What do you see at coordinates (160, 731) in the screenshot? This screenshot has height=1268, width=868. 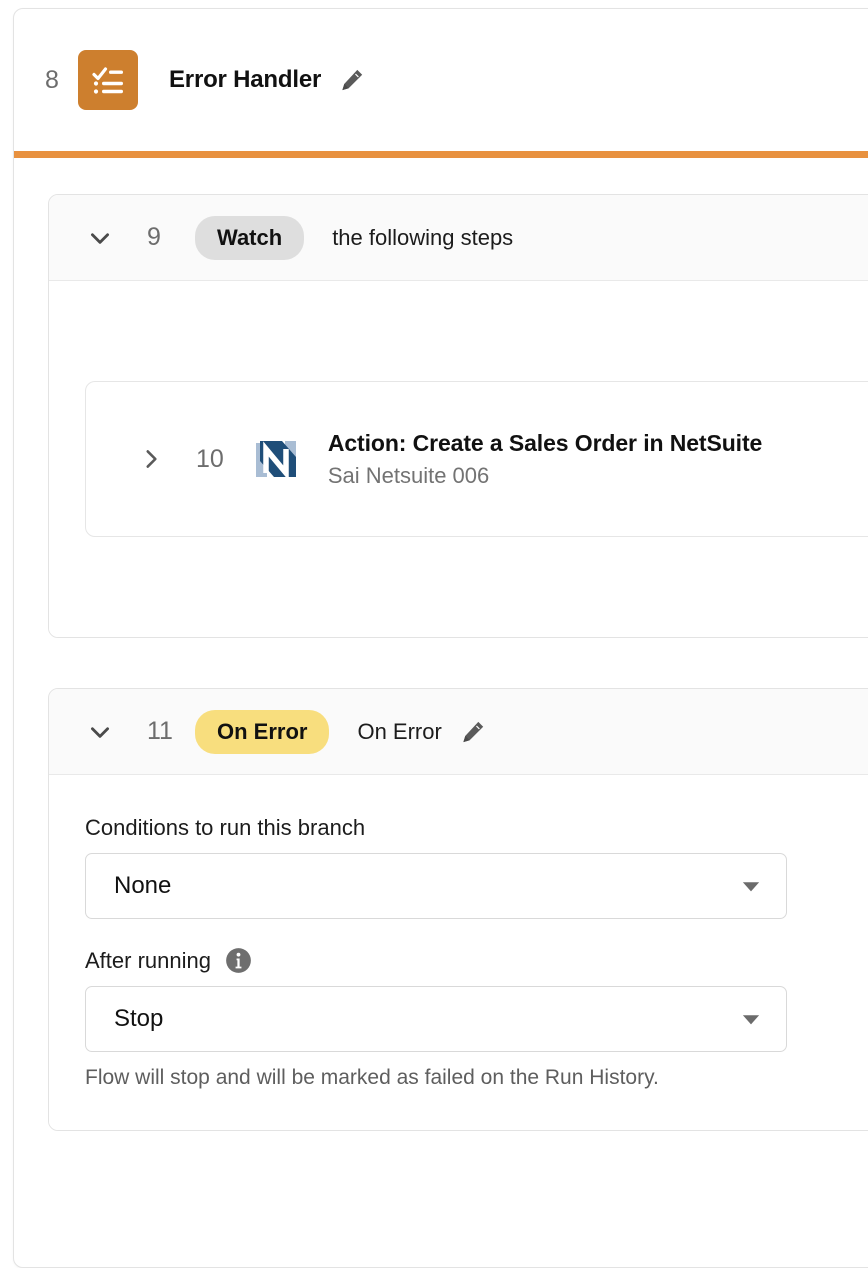 I see `on-error-branch-index: 11` at bounding box center [160, 731].